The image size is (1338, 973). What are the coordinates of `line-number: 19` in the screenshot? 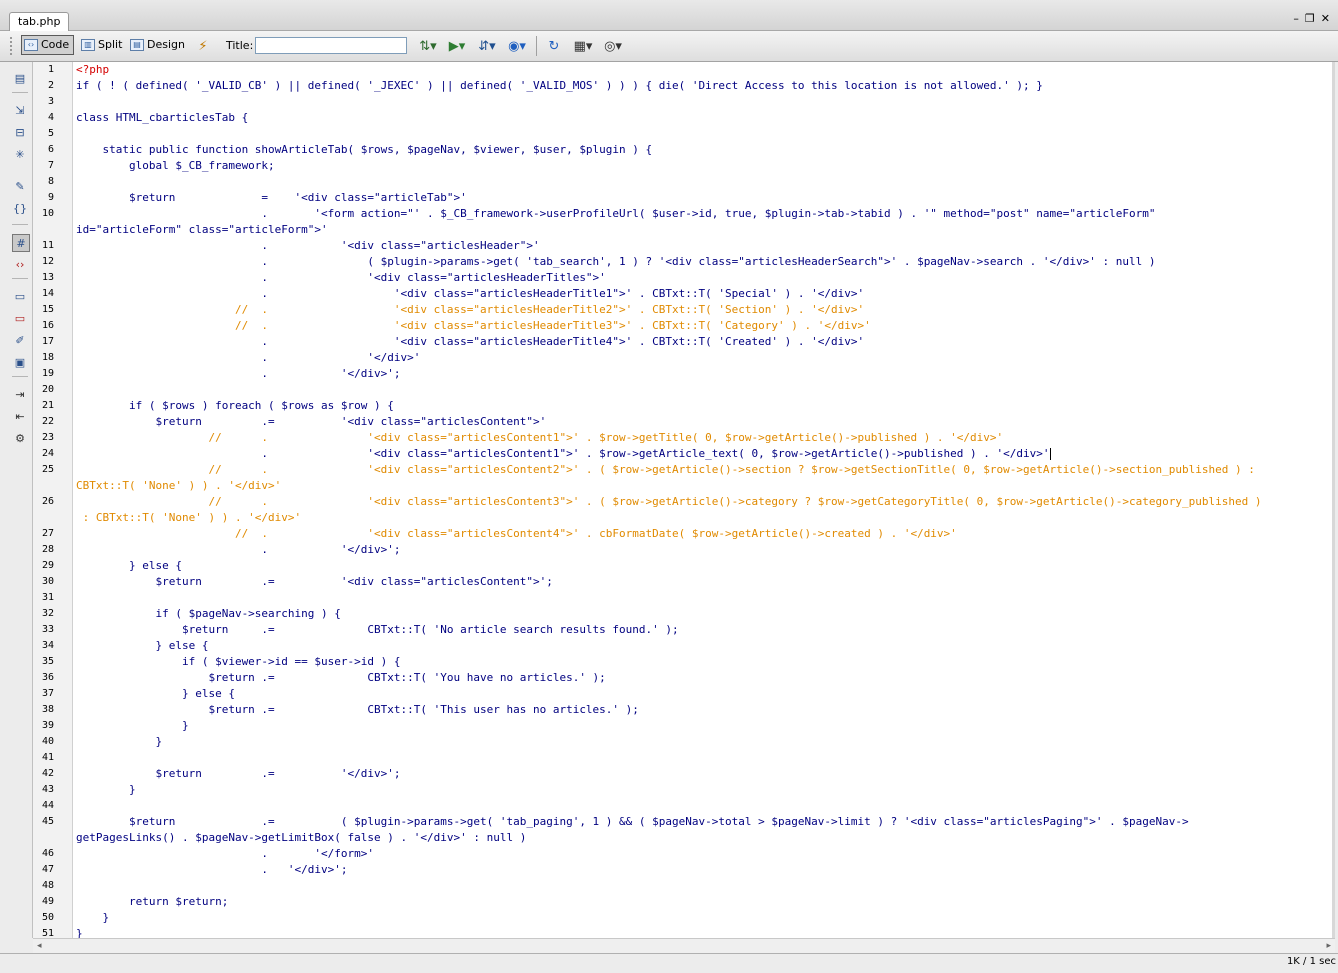 It's located at (47, 373).